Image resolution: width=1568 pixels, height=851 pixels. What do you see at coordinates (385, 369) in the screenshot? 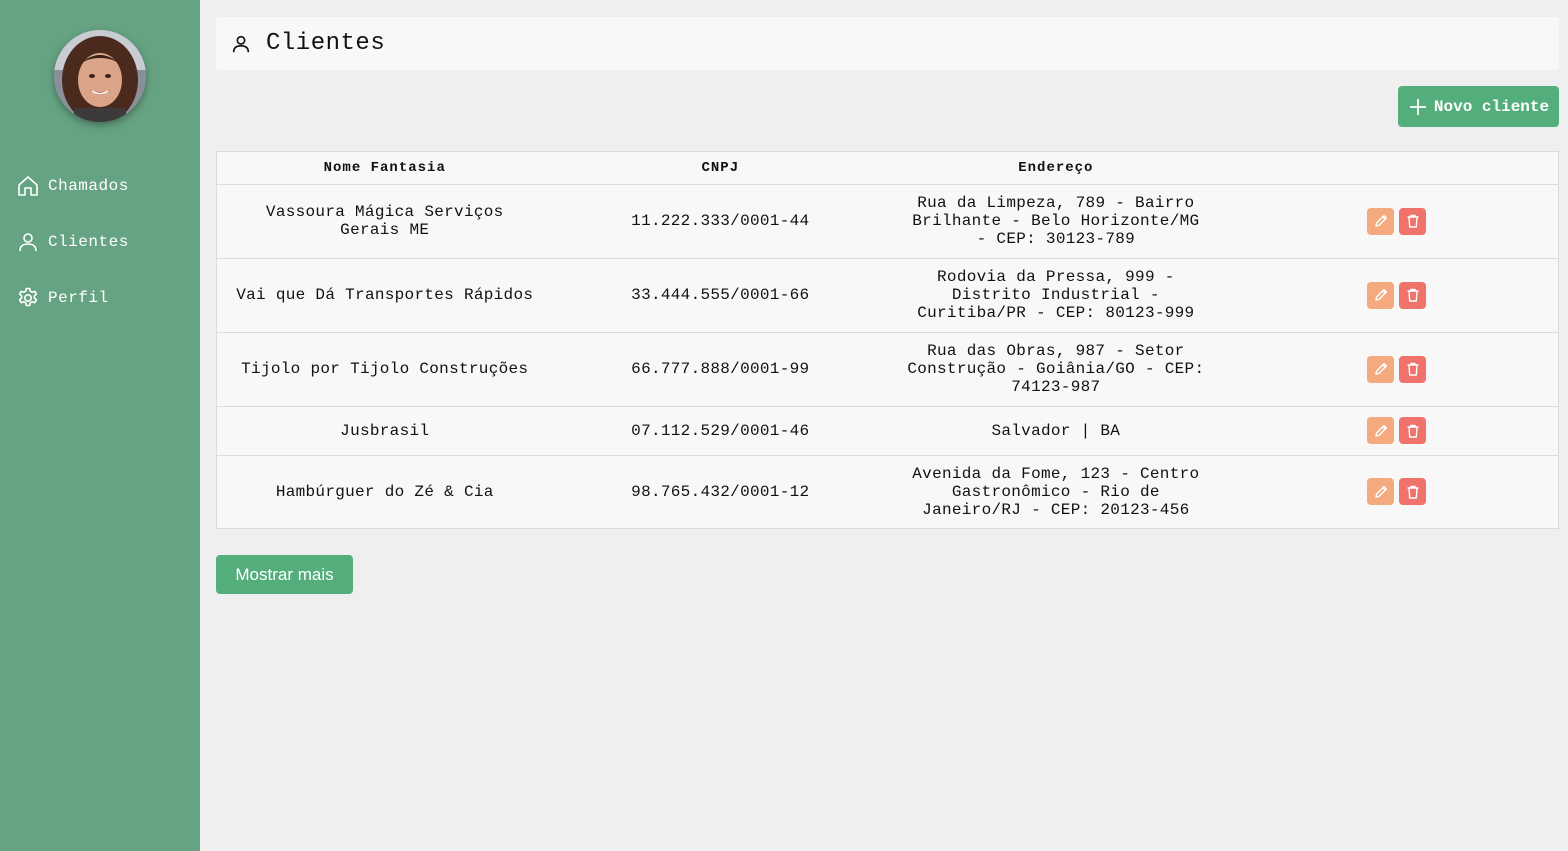
I see `cell-name: Tijolo por Tijolo Construções` at bounding box center [385, 369].